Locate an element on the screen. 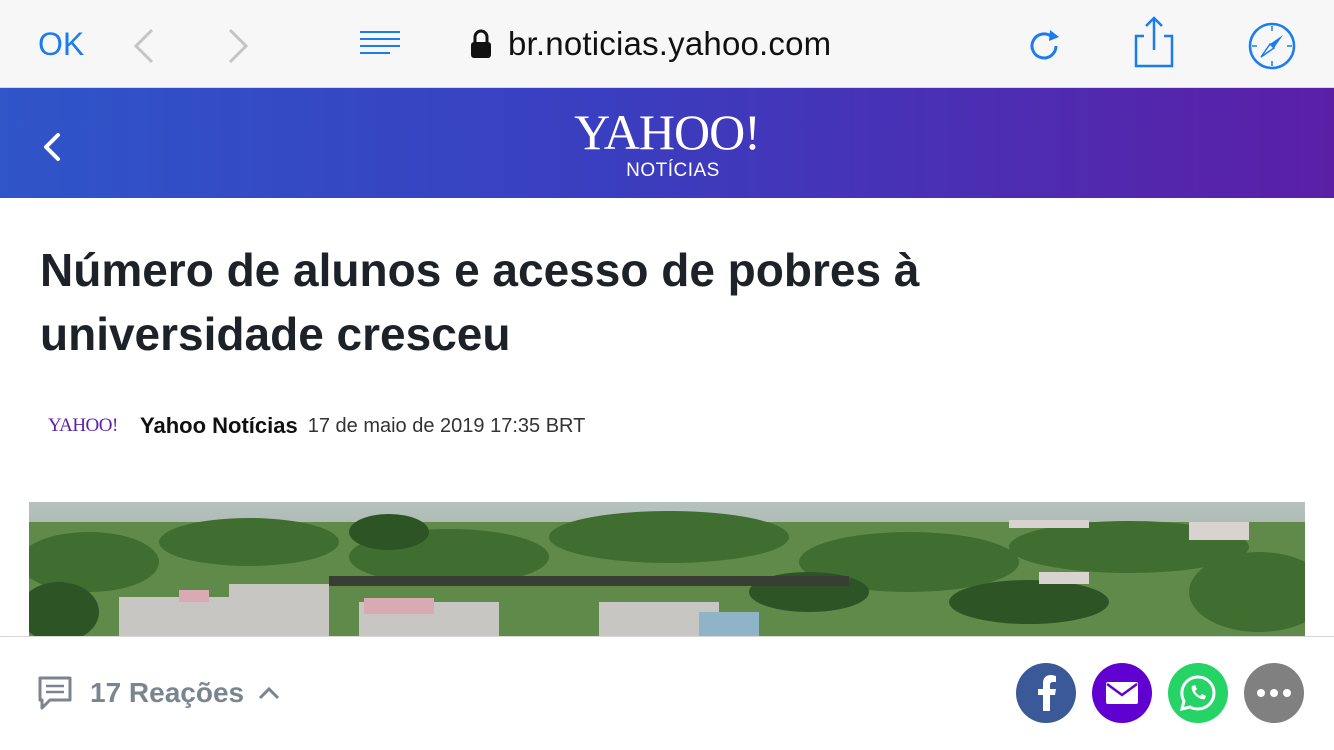  facebook-share-button is located at coordinates (1046, 693).